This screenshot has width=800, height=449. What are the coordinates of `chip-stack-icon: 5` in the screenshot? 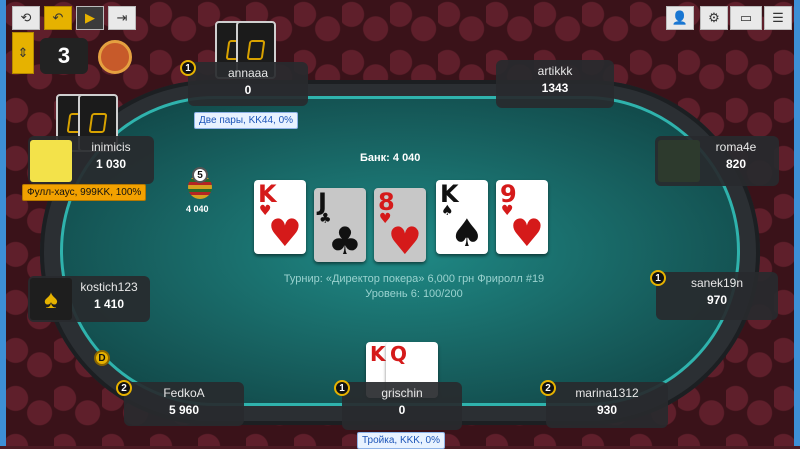 It's located at (200, 184).